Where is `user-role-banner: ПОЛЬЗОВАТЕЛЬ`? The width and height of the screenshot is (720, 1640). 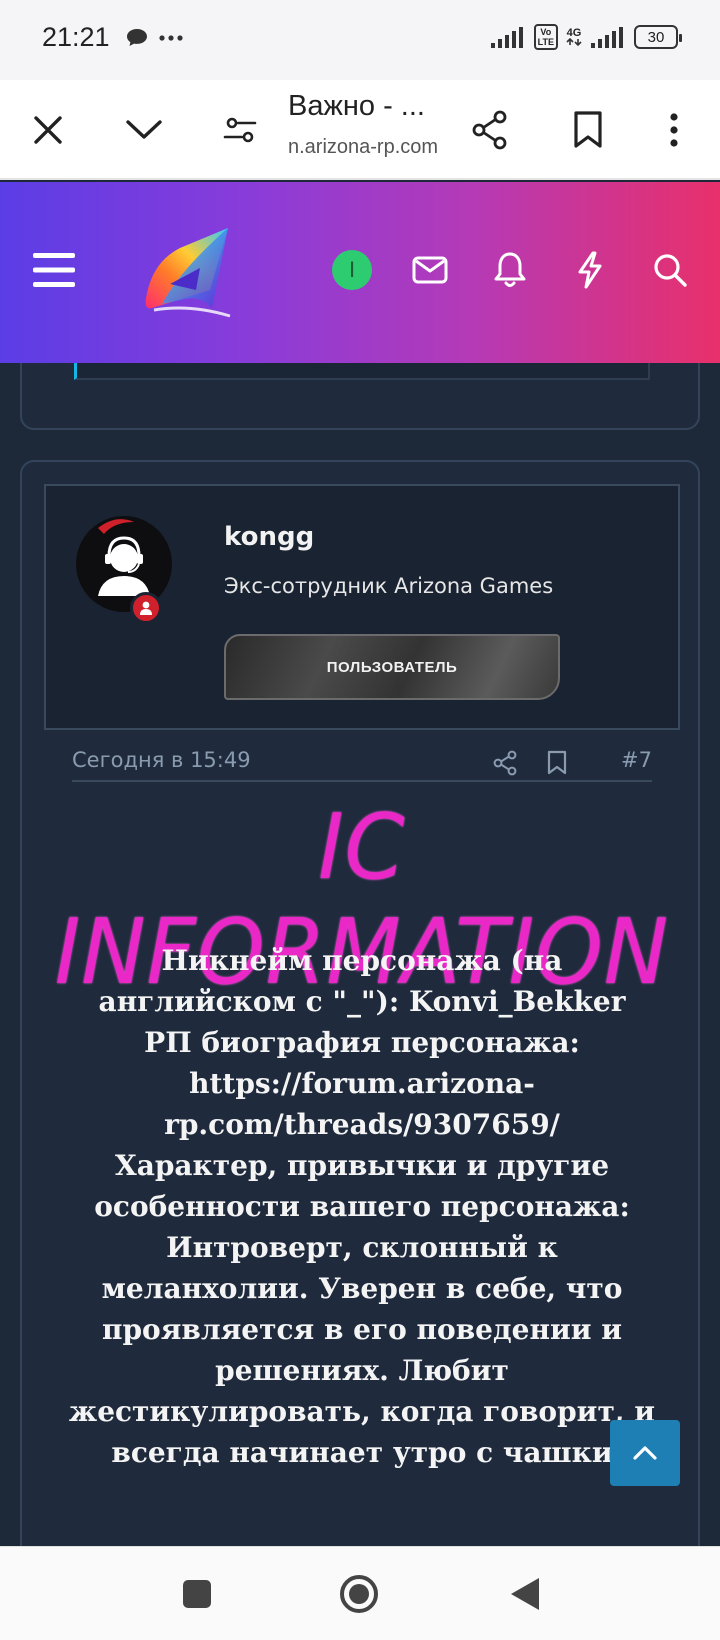
user-role-banner: ПОЛЬЗОВАТЕЛЬ is located at coordinates (392, 667).